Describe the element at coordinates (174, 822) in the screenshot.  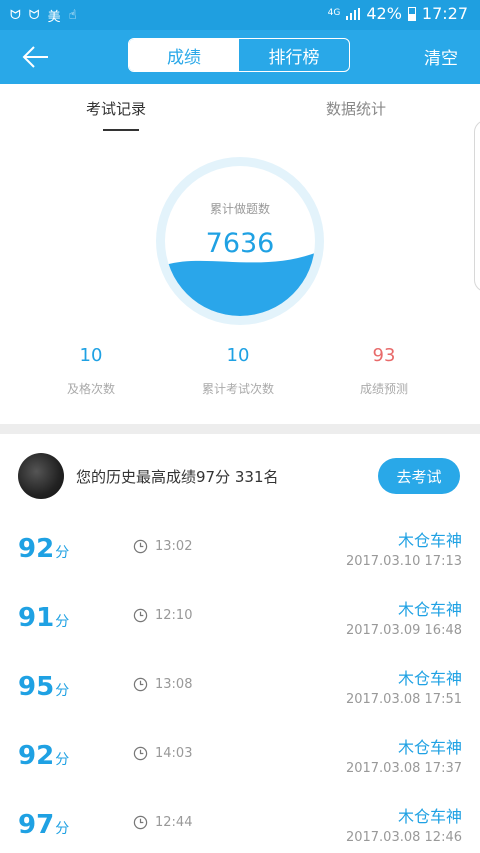
I see `record-duration: 12:44` at that location.